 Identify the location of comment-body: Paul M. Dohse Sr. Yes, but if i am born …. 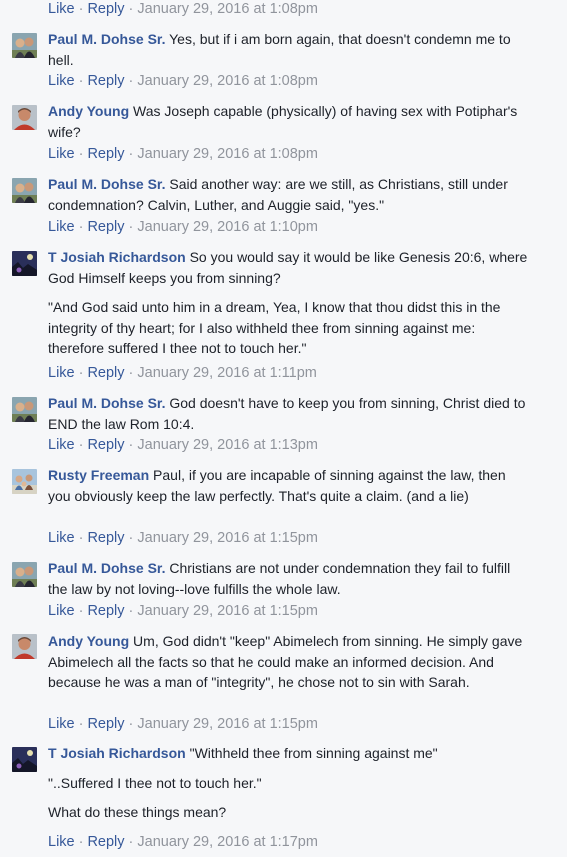
(288, 49).